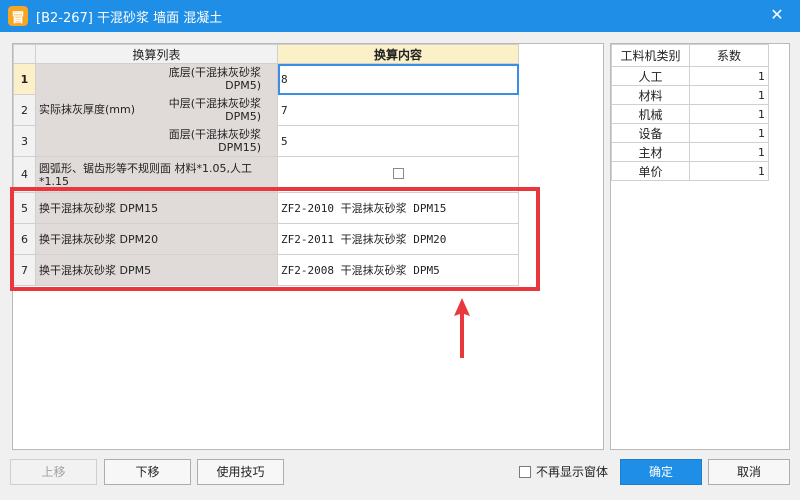  Describe the element at coordinates (147, 472) in the screenshot. I see `move-down-button: 下移` at that location.